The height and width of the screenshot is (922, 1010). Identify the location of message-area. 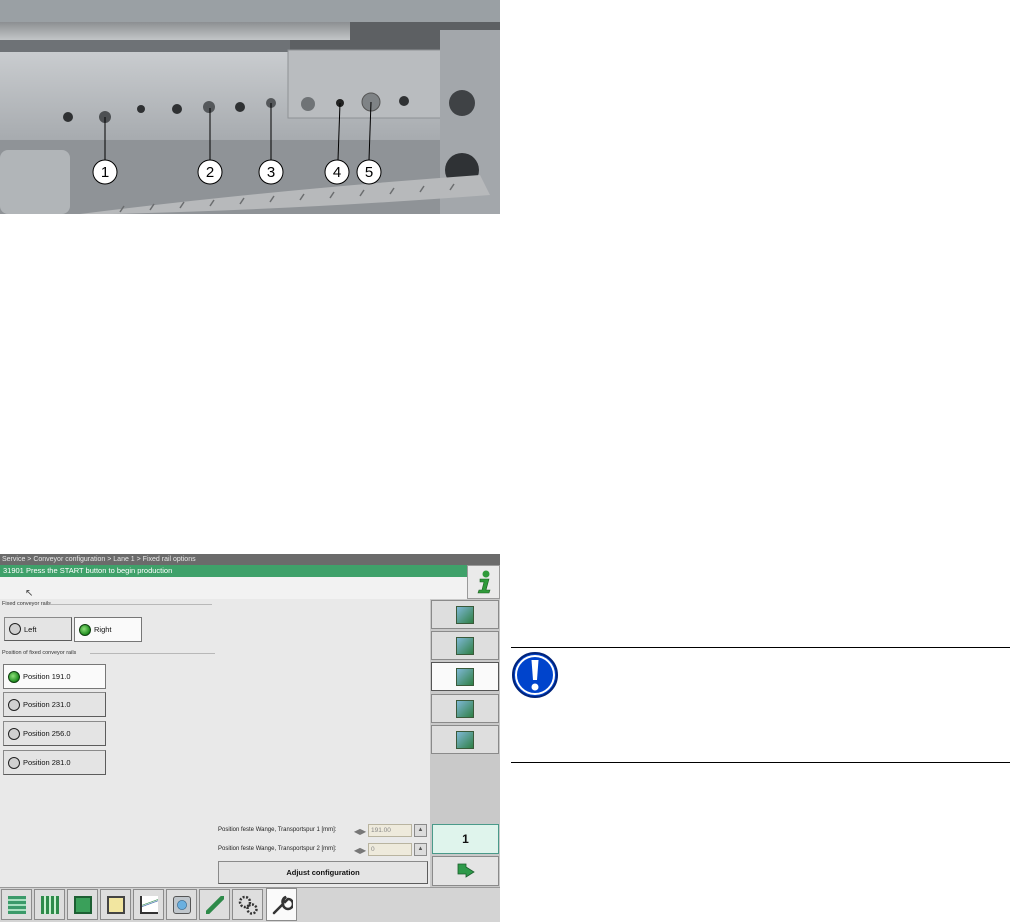
(233, 588).